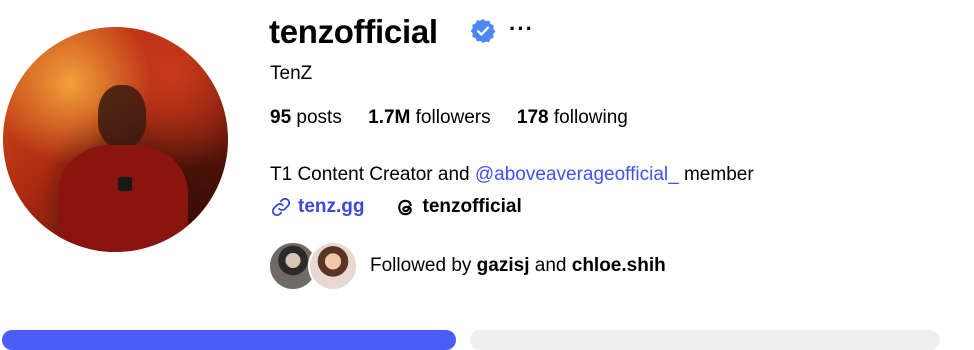 This screenshot has height=350, width=974. Describe the element at coordinates (123, 198) in the screenshot. I see `avatar-person-body` at that location.